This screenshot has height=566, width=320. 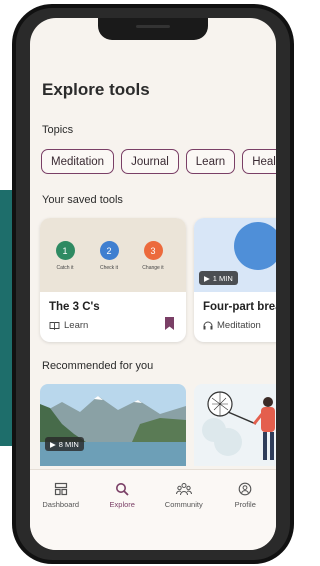 I want to click on nav-label: Dashboard, so click(x=61, y=504).